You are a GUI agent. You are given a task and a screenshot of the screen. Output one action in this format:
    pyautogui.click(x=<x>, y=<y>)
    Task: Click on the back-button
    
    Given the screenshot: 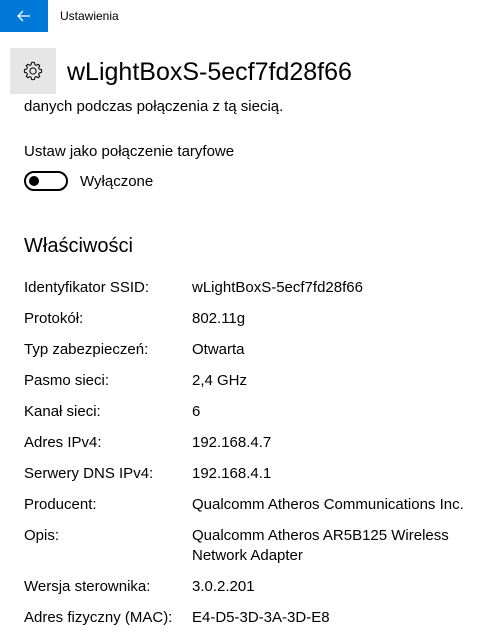 What is the action you would take?
    pyautogui.click(x=24, y=16)
    